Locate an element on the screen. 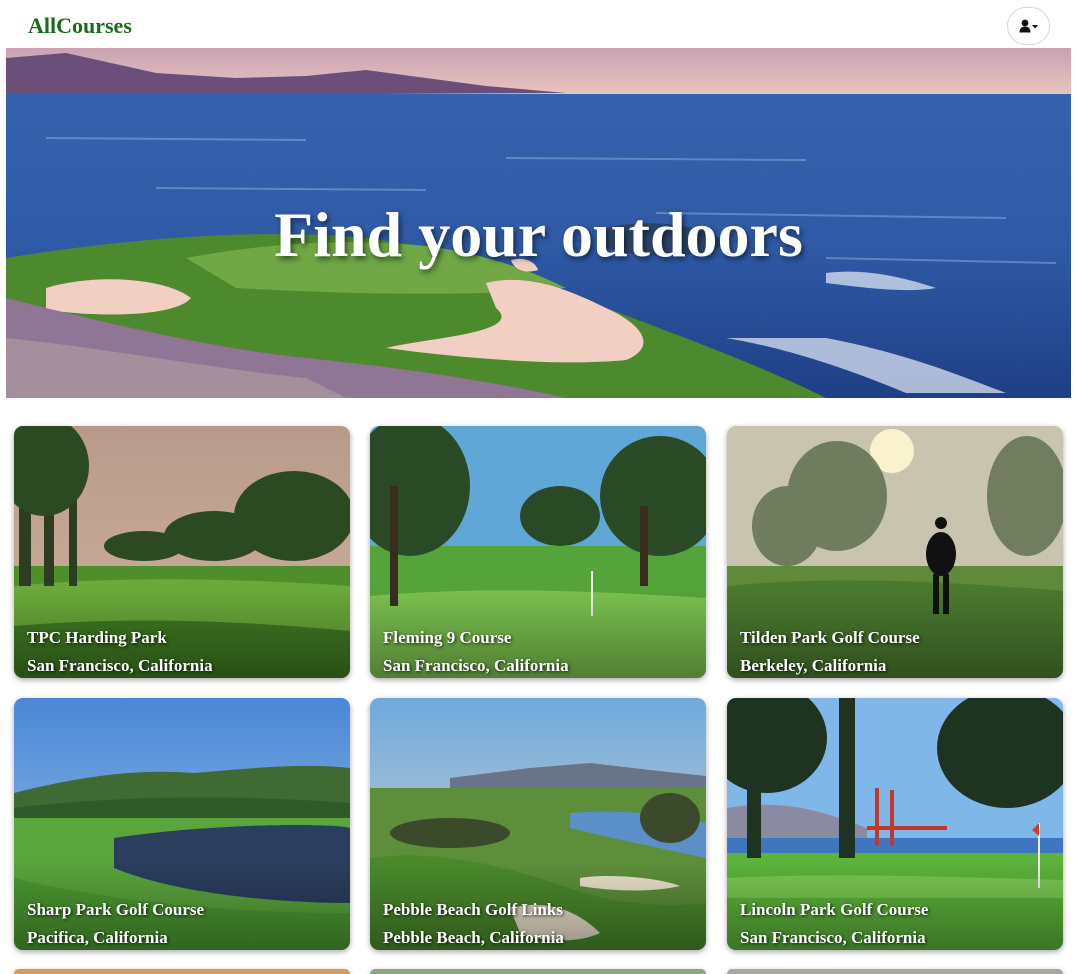 The width and height of the screenshot is (1077, 974). brand-logo: AllCourses is located at coordinates (80, 26).